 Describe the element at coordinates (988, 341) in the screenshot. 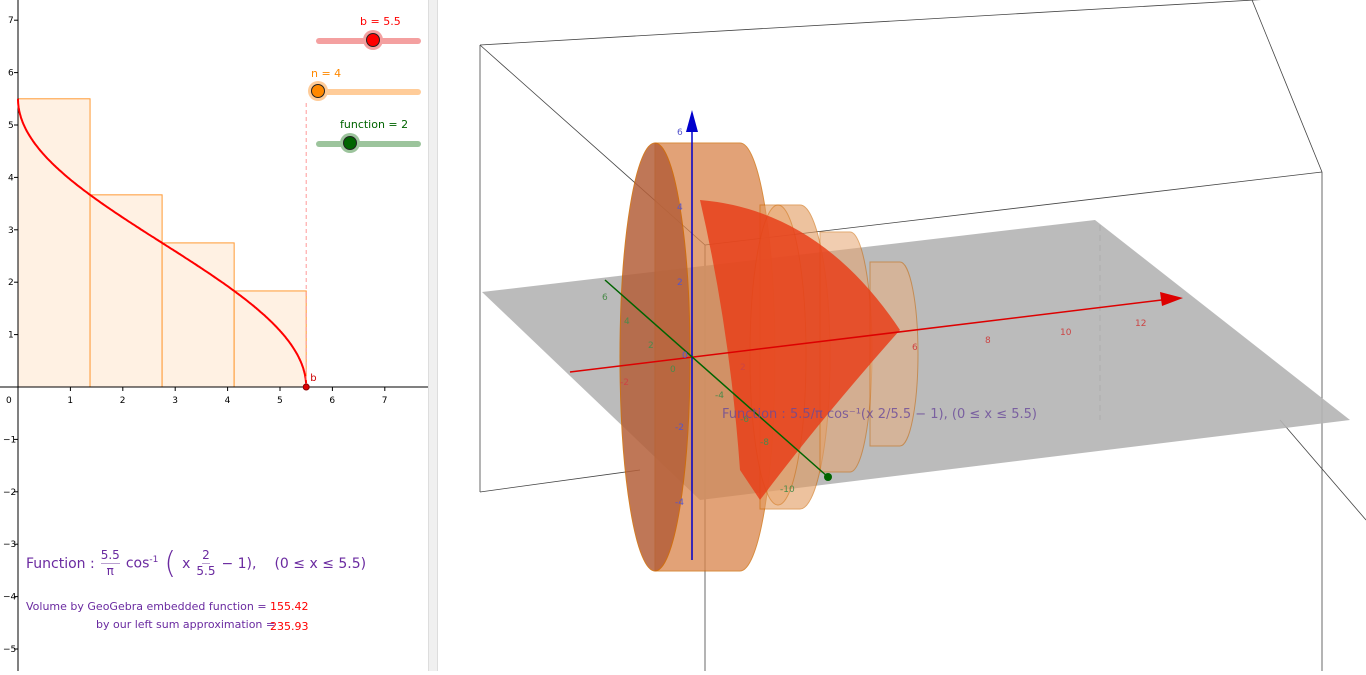

I see `x-tick: 8` at that location.